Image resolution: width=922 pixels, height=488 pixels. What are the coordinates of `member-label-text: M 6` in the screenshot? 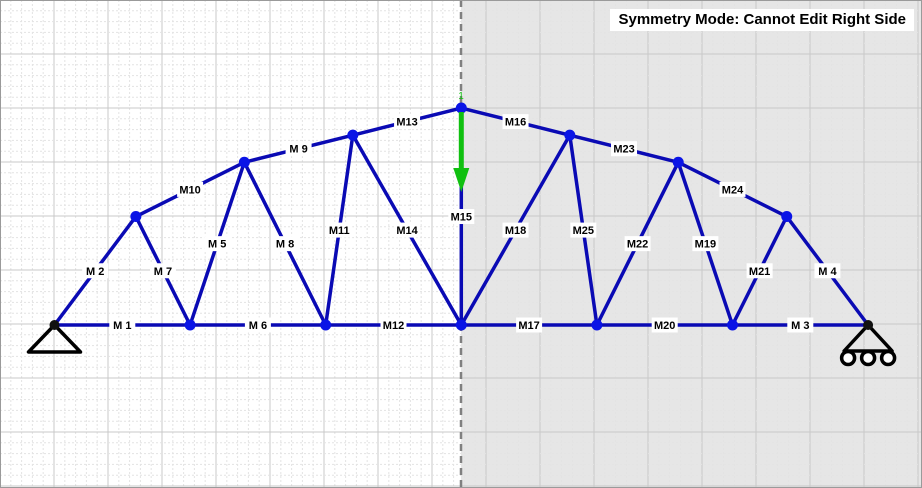 It's located at (258, 326).